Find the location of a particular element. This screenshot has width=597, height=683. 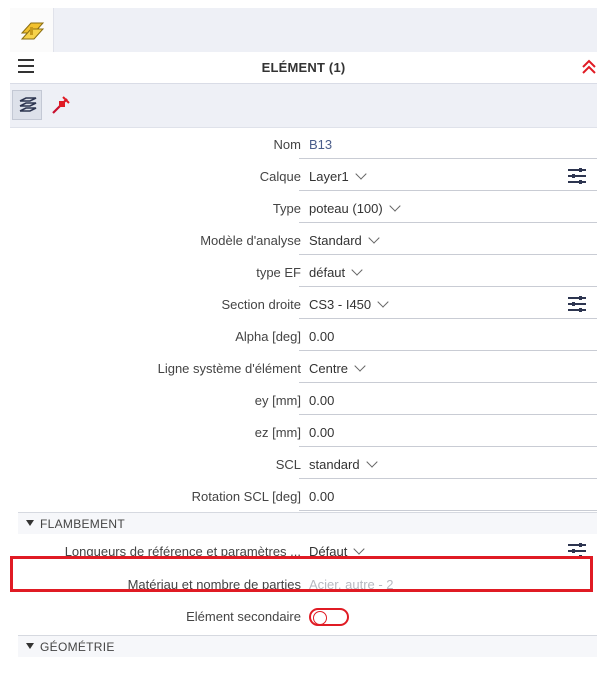

property-row-element-secondaire: Elément secondaire is located at coordinates (303, 616).